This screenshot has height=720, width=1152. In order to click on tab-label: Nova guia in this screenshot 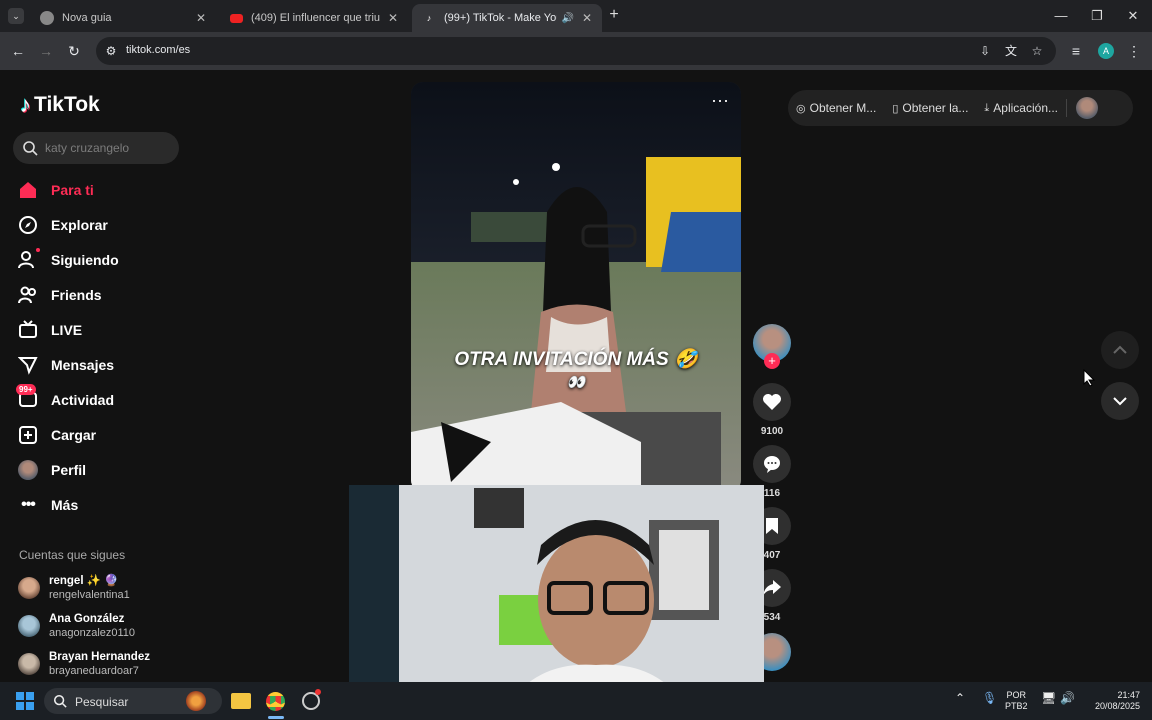, I will do `click(87, 18)`.